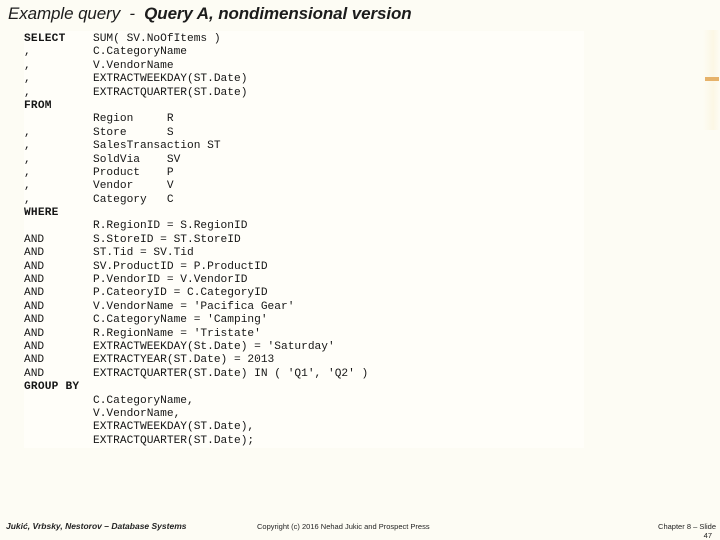 Image resolution: width=720 pixels, height=540 pixels. I want to click on sql-code-line: AND EXTRACTYEAR(ST.Date) = 2013, so click(304, 360).